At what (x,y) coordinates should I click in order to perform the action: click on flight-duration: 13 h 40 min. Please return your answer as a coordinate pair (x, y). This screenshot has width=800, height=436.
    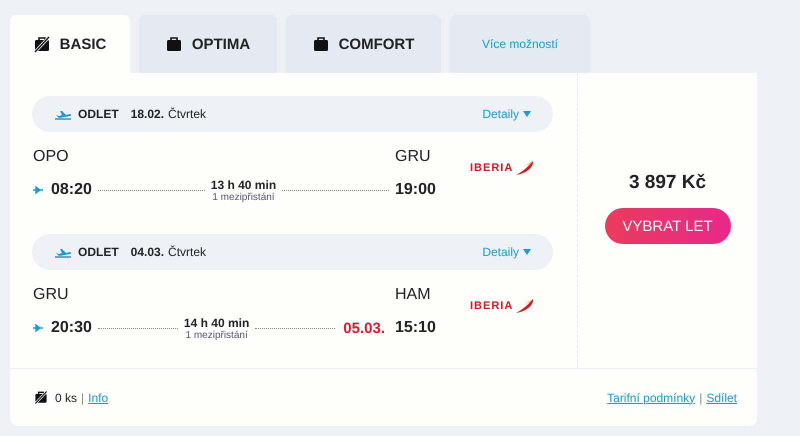
    Looking at the image, I should click on (243, 185).